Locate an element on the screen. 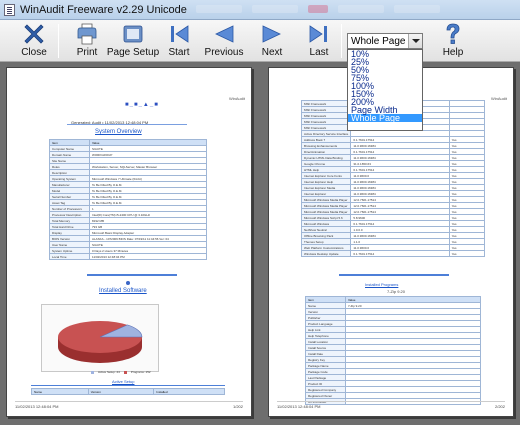 The width and height of the screenshot is (520, 425). close-icon is located at coordinates (34, 34).